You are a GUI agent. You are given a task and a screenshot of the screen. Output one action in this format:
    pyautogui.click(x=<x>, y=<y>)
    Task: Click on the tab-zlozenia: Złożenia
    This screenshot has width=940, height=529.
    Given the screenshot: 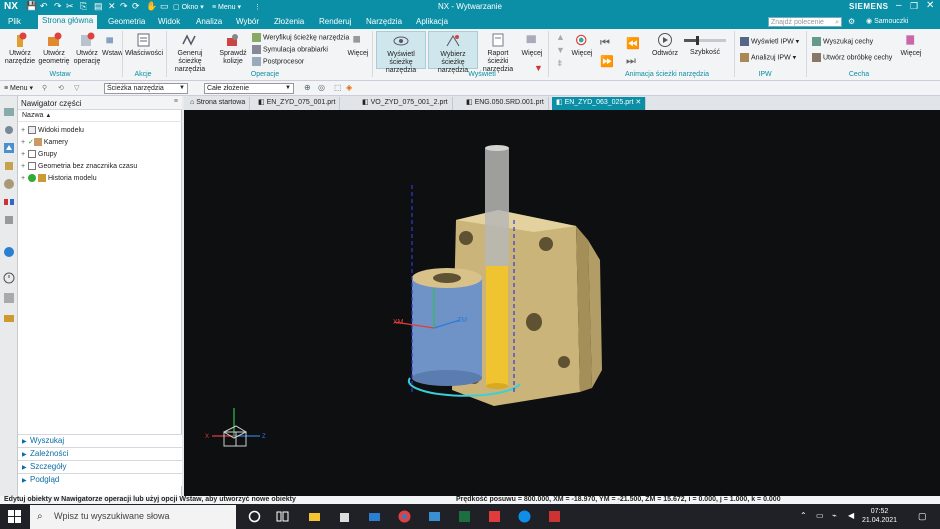 What is the action you would take?
    pyautogui.click(x=289, y=22)
    